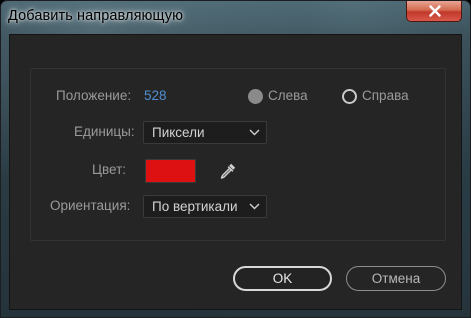 Image resolution: width=471 pixels, height=318 pixels. Describe the element at coordinates (170, 171) in the screenshot. I see `color-swatch` at that location.